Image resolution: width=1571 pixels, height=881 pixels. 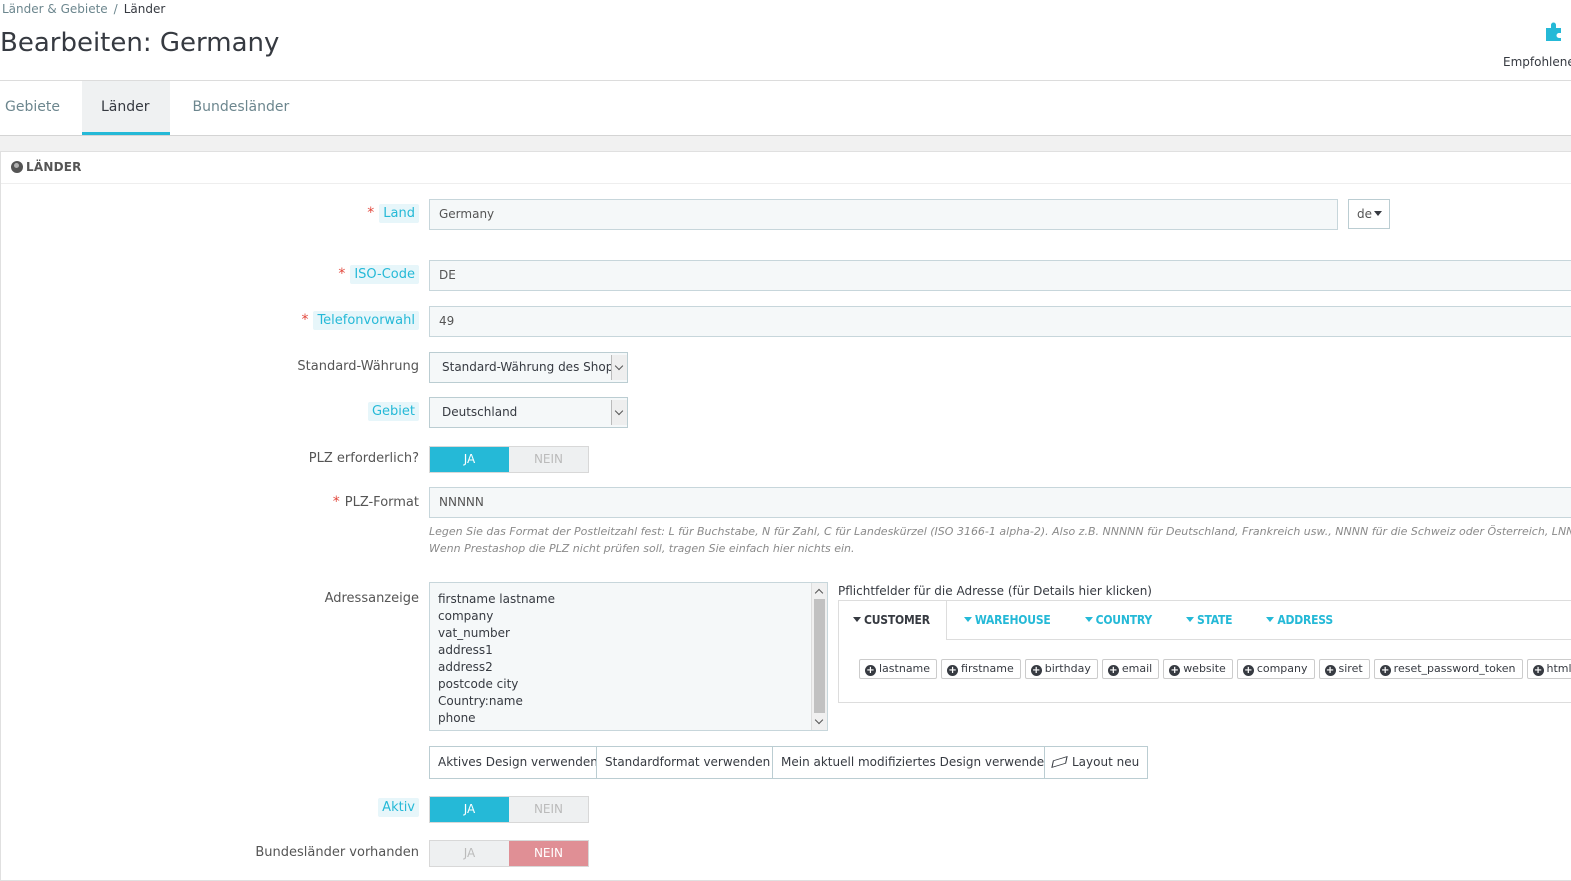 What do you see at coordinates (528, 367) in the screenshot?
I see `default-currency-select: Standard-Währung des Shops` at bounding box center [528, 367].